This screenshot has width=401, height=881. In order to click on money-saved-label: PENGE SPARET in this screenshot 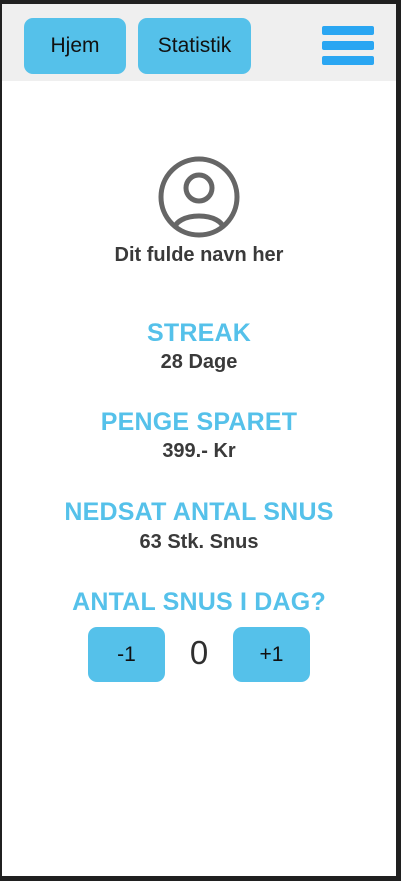, I will do `click(199, 422)`.